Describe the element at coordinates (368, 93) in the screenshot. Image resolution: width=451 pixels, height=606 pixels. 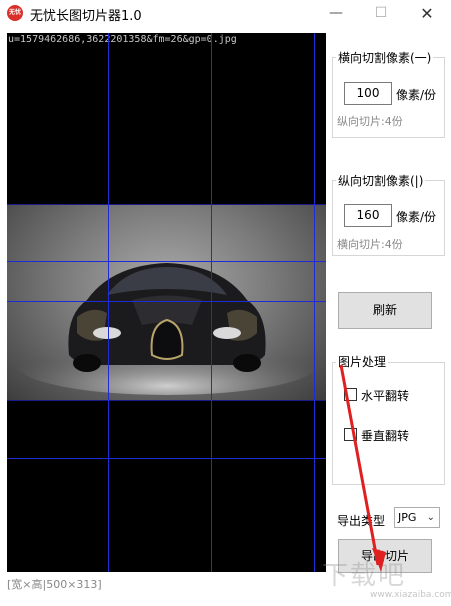
I see `horizontal-pixels-input: 100` at that location.